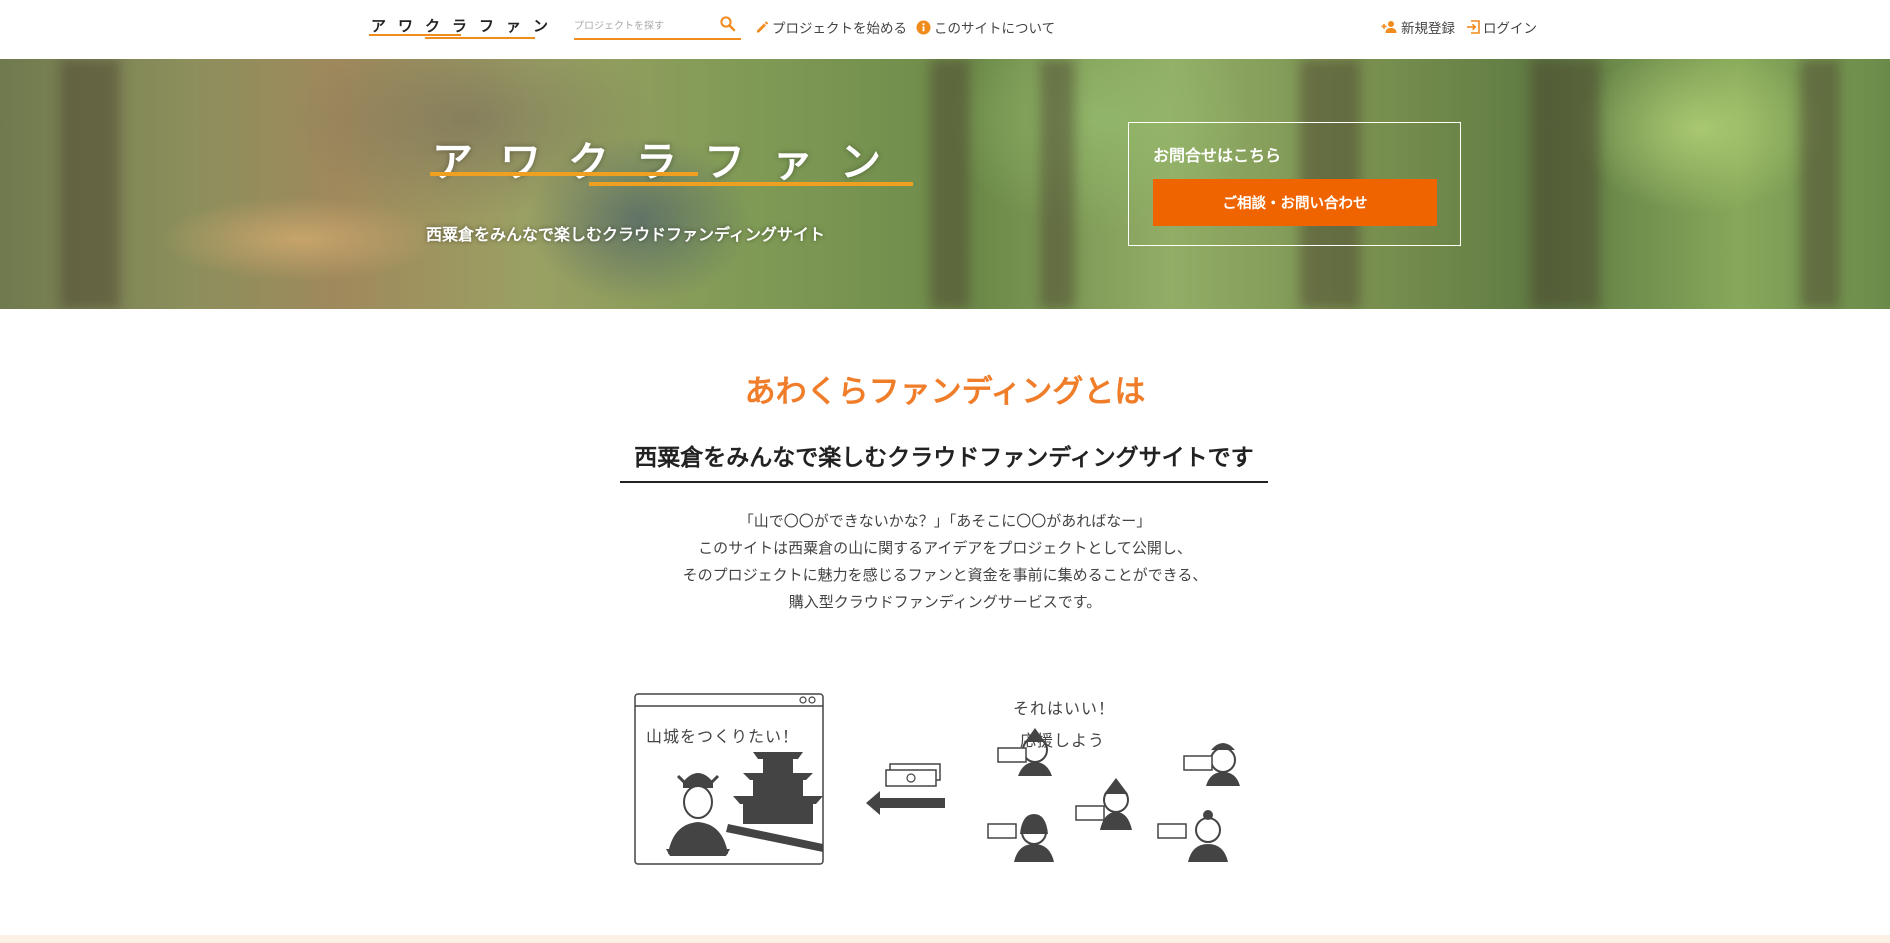 Image resolution: width=1890 pixels, height=943 pixels. What do you see at coordinates (1510, 29) in the screenshot?
I see `login-label: ログイン` at bounding box center [1510, 29].